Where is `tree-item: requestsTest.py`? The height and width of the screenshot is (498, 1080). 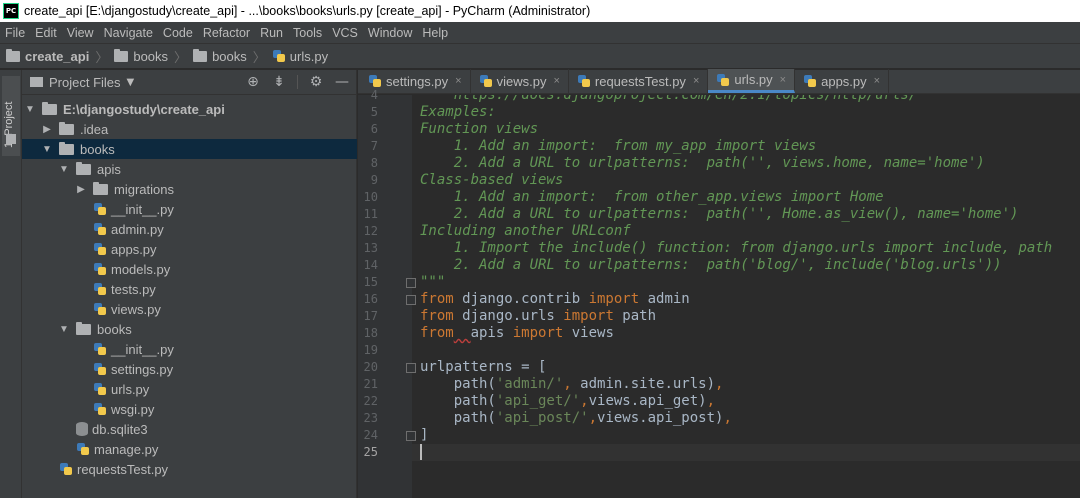
tree-item: requestsTest.py is located at coordinates (189, 469).